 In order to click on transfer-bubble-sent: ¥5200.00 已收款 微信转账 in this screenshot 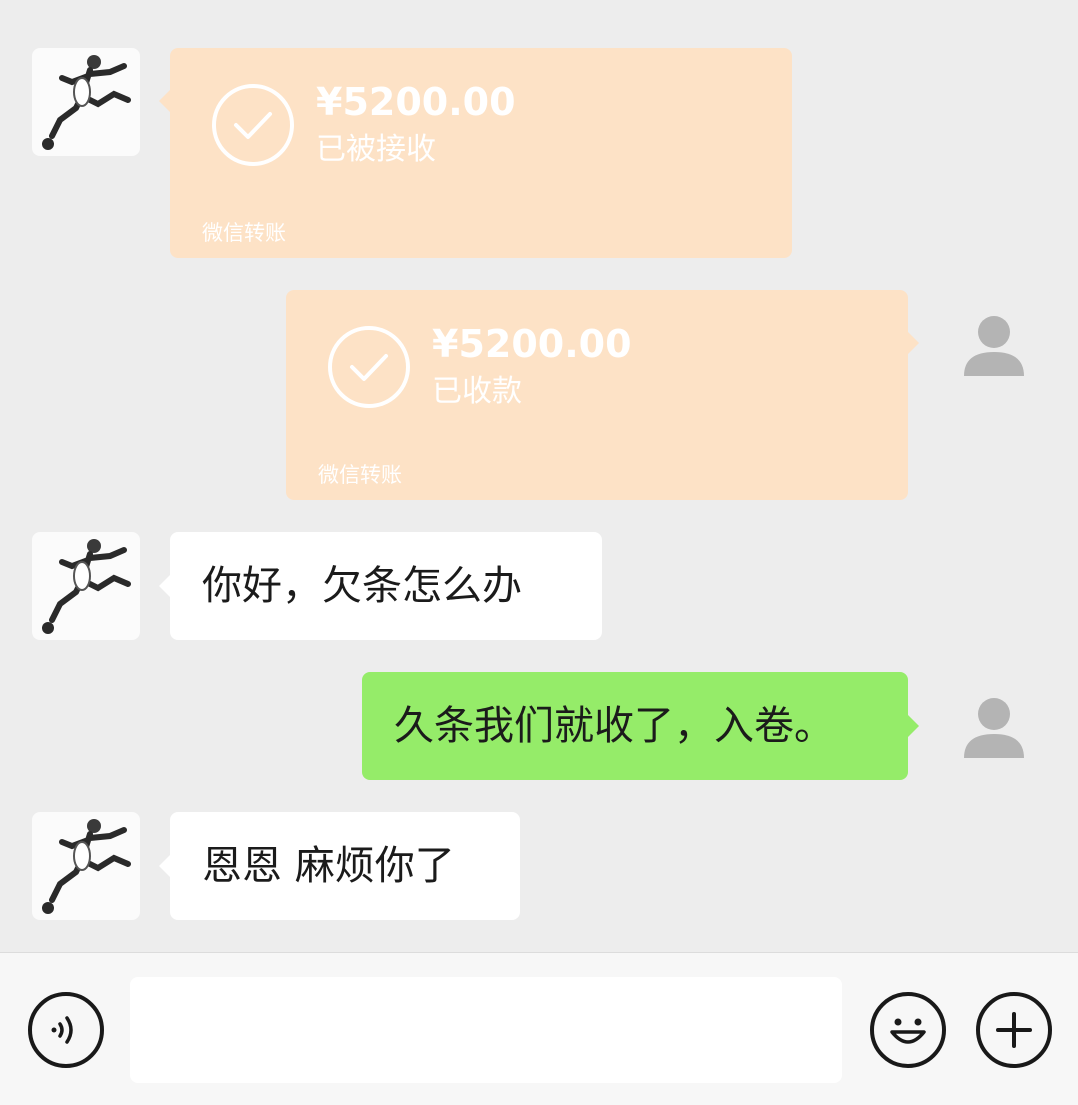, I will do `click(602, 395)`.